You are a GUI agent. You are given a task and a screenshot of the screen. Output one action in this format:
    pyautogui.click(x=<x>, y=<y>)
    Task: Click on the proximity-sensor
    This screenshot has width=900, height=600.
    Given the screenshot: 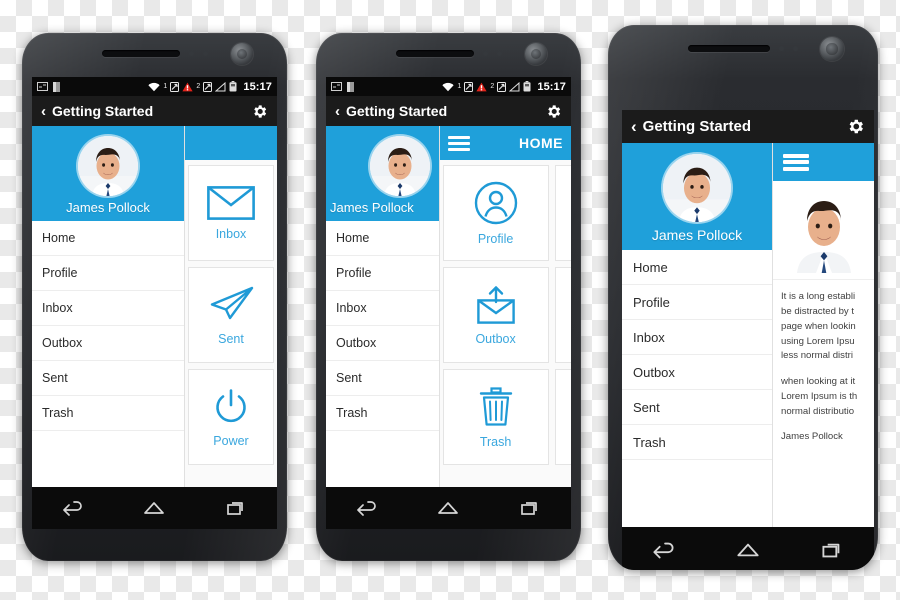 What is the action you would take?
    pyautogui.click(x=485, y=53)
    